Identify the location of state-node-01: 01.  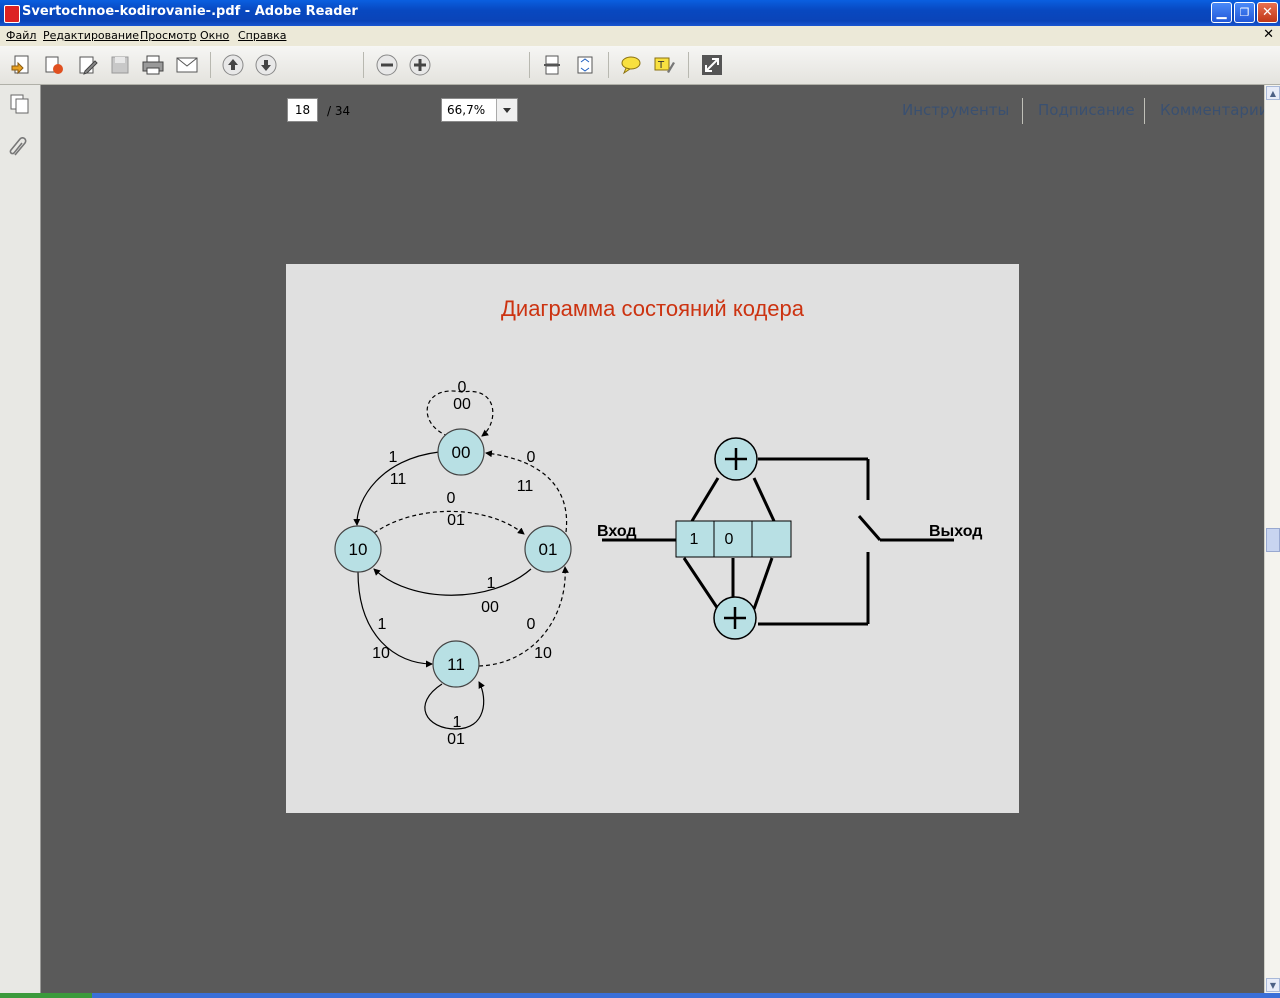
(548, 549).